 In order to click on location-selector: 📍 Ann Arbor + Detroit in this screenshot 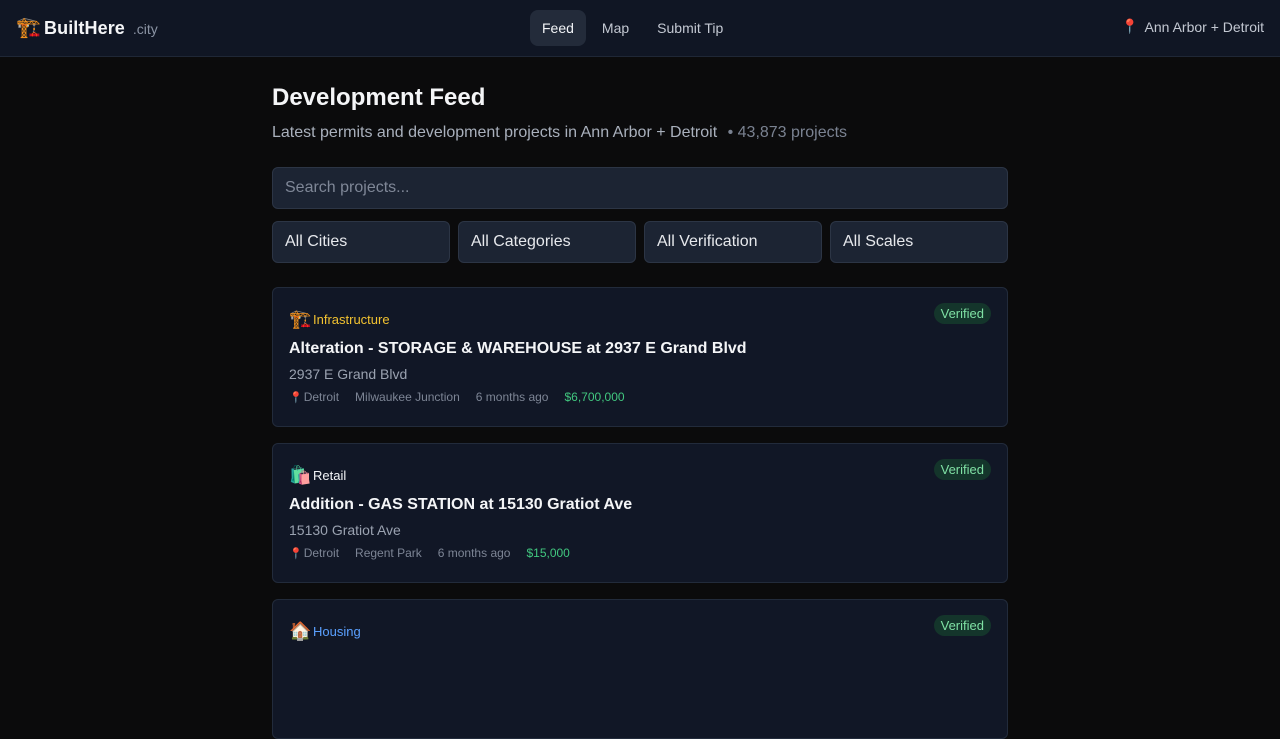, I will do `click(1192, 26)`.